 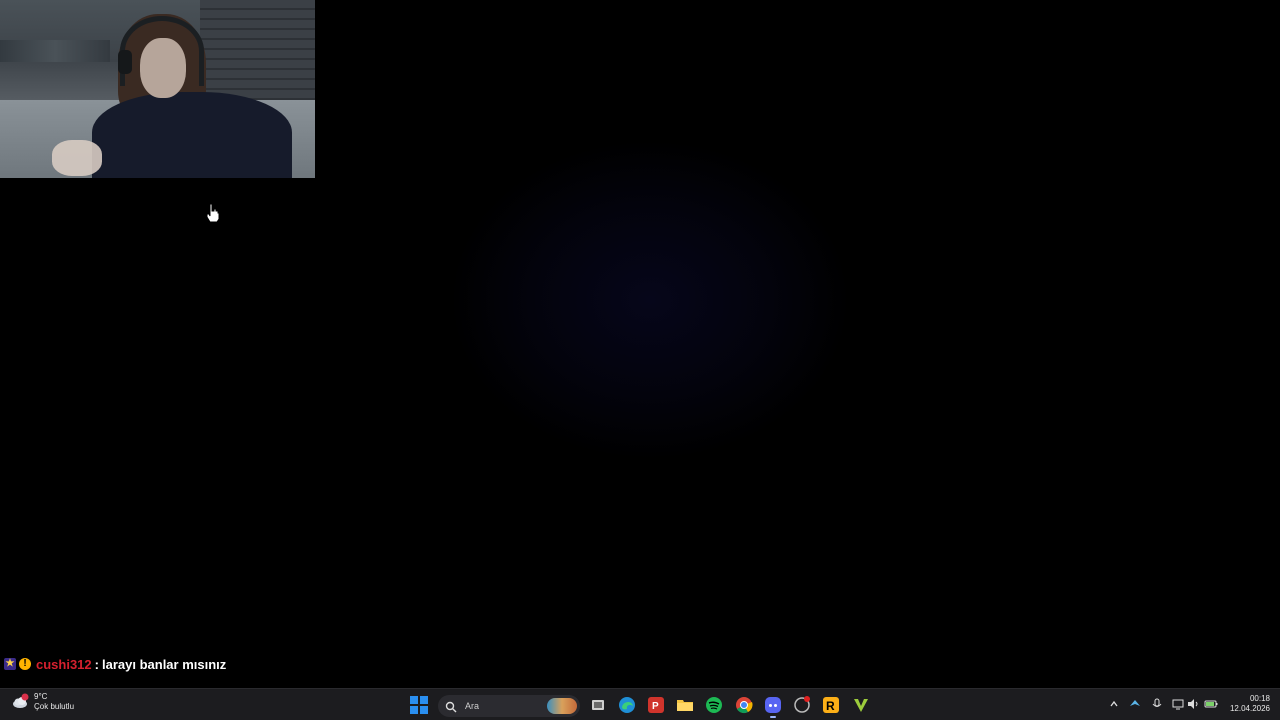 I want to click on edge-icon, so click(x=627, y=705).